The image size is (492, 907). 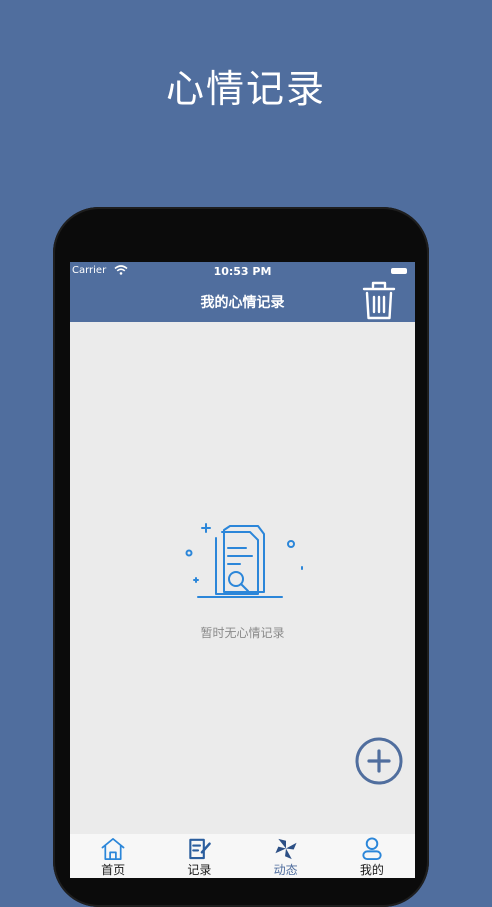 What do you see at coordinates (242, 292) in the screenshot?
I see `nav-header: Carrier 10:53 PM 我的心情记录` at bounding box center [242, 292].